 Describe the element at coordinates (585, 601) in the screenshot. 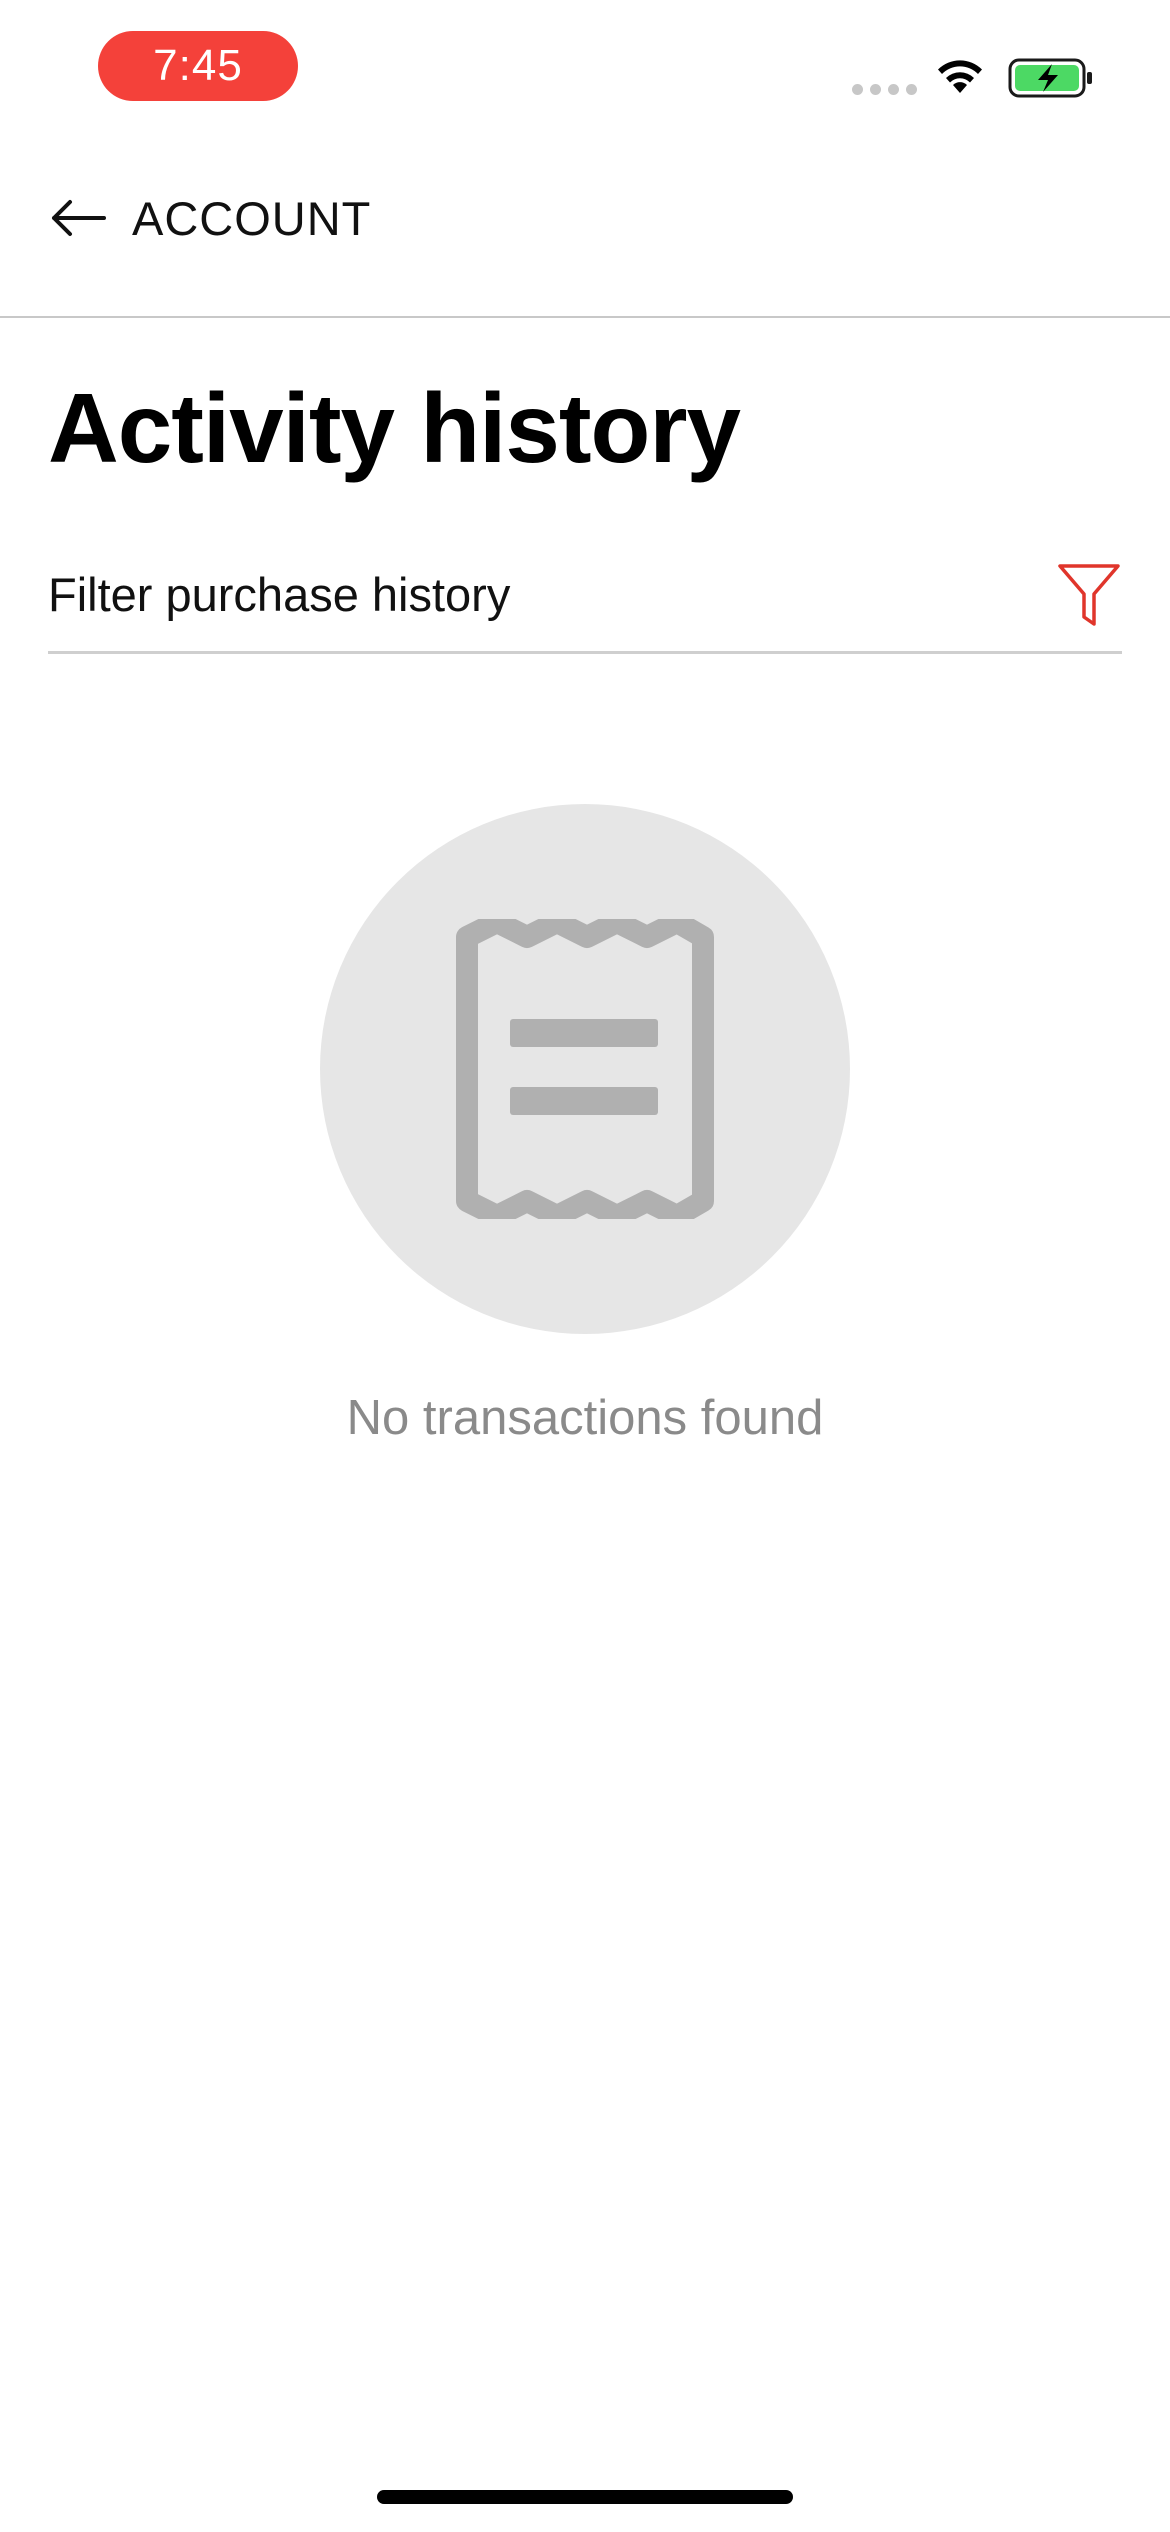

I see `filter-purchase-history-button: Filter purchase history` at that location.